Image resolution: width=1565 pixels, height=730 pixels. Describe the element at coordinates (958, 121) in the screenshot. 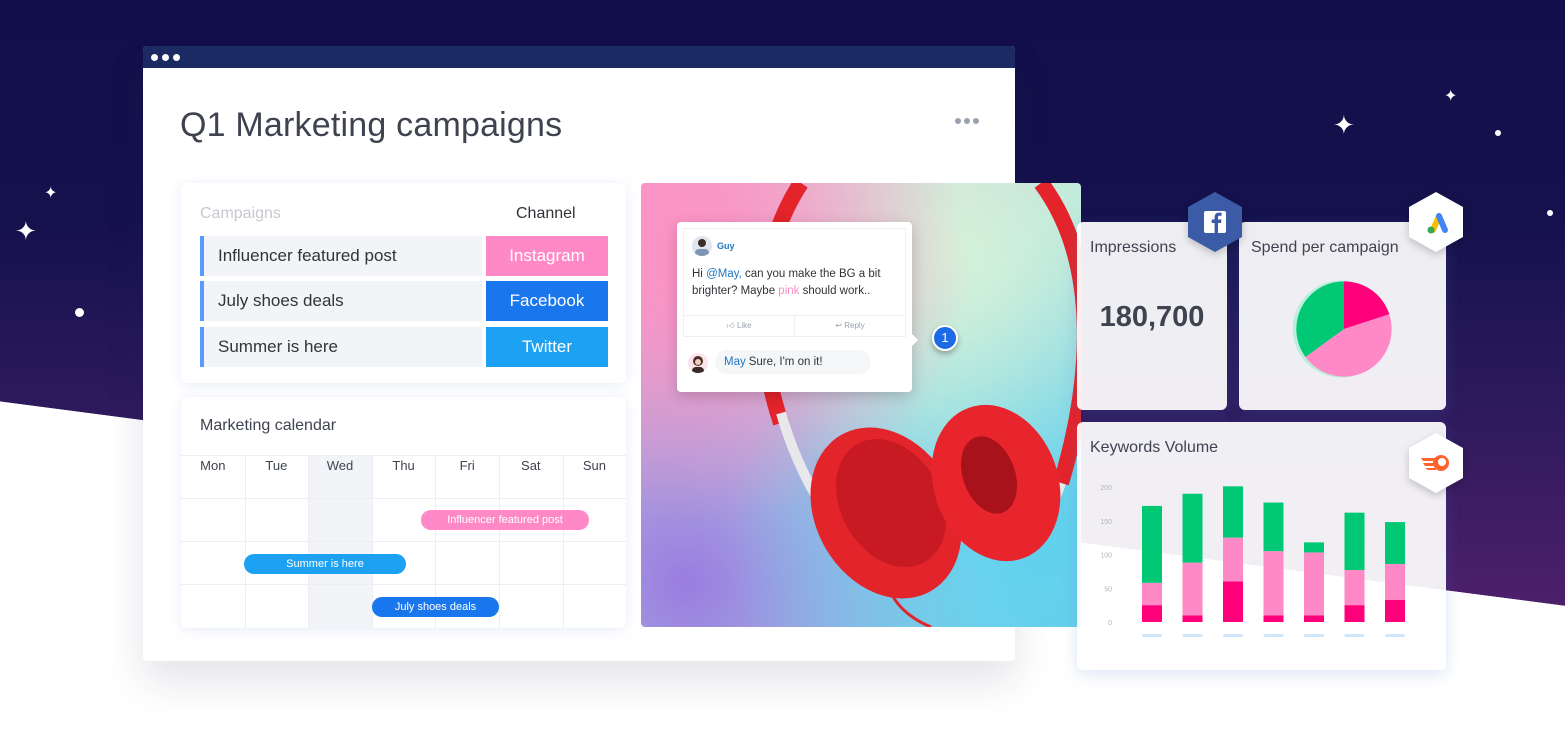

I see `more-horizontal-icon` at that location.